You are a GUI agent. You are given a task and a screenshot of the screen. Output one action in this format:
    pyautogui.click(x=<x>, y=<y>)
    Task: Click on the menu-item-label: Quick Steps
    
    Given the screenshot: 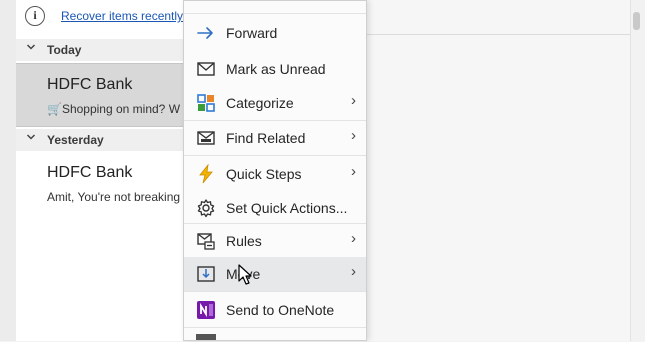 What is the action you would take?
    pyautogui.click(x=264, y=174)
    